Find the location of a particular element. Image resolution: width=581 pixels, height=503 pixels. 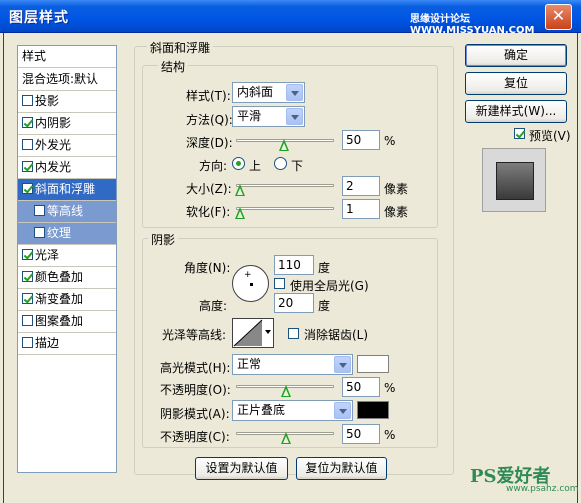

highlight-opacity-unit: % is located at coordinates (390, 388).